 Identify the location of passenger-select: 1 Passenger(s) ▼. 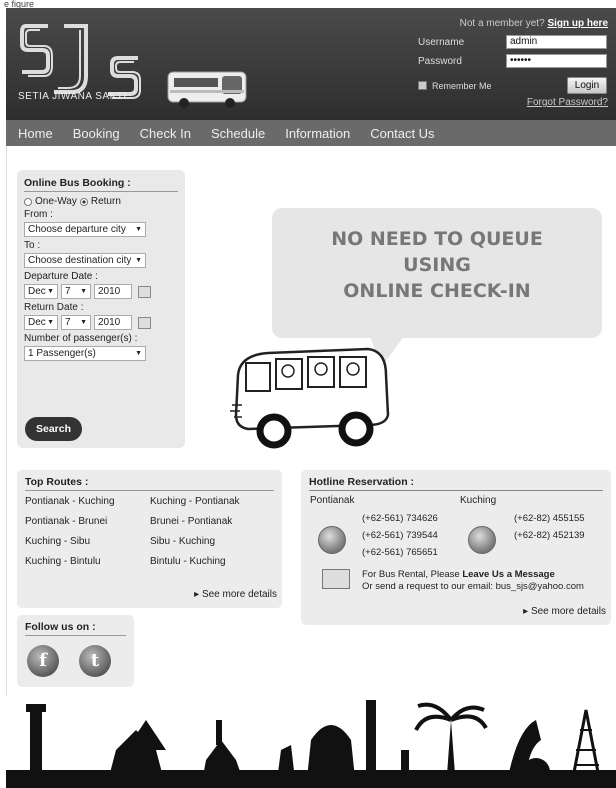
(85, 353).